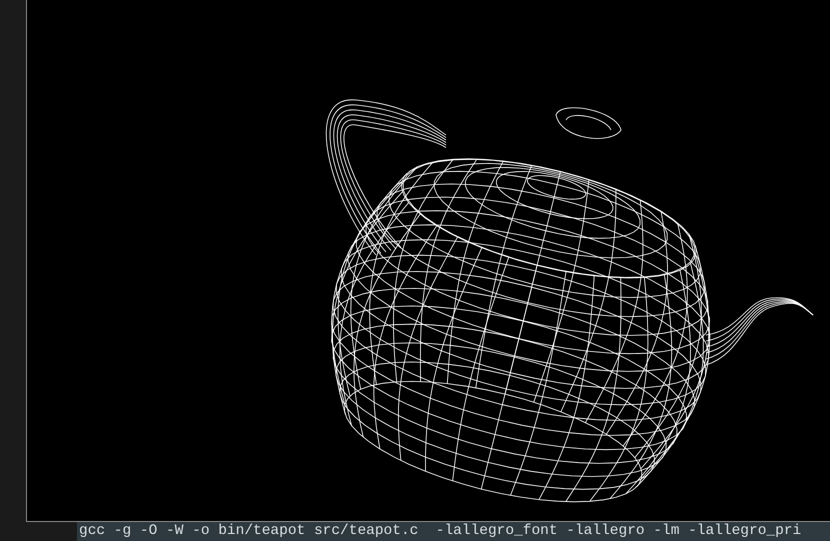 The image size is (830, 541). I want to click on terminal-line: gcc -g -O -W -o bin/teapot src/teapot.c -lallegro_font -lallegro -lm -lallegro_pri, so click(440, 531).